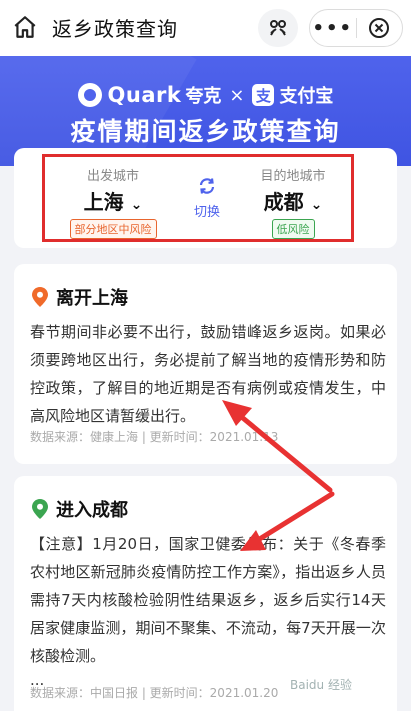 The image size is (411, 711). I want to click on scan-icon, so click(278, 28).